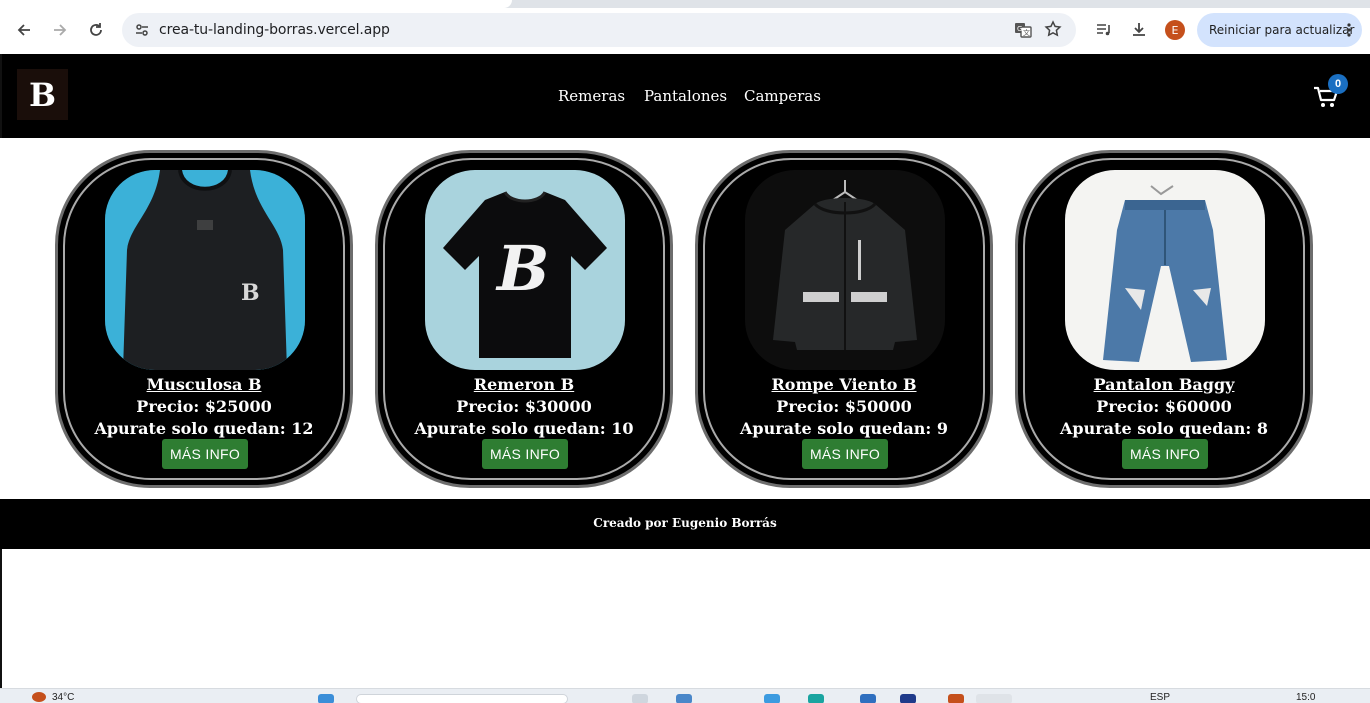 This screenshot has width=1370, height=703. What do you see at coordinates (1338, 84) in the screenshot?
I see `cart-count-badge: 0` at bounding box center [1338, 84].